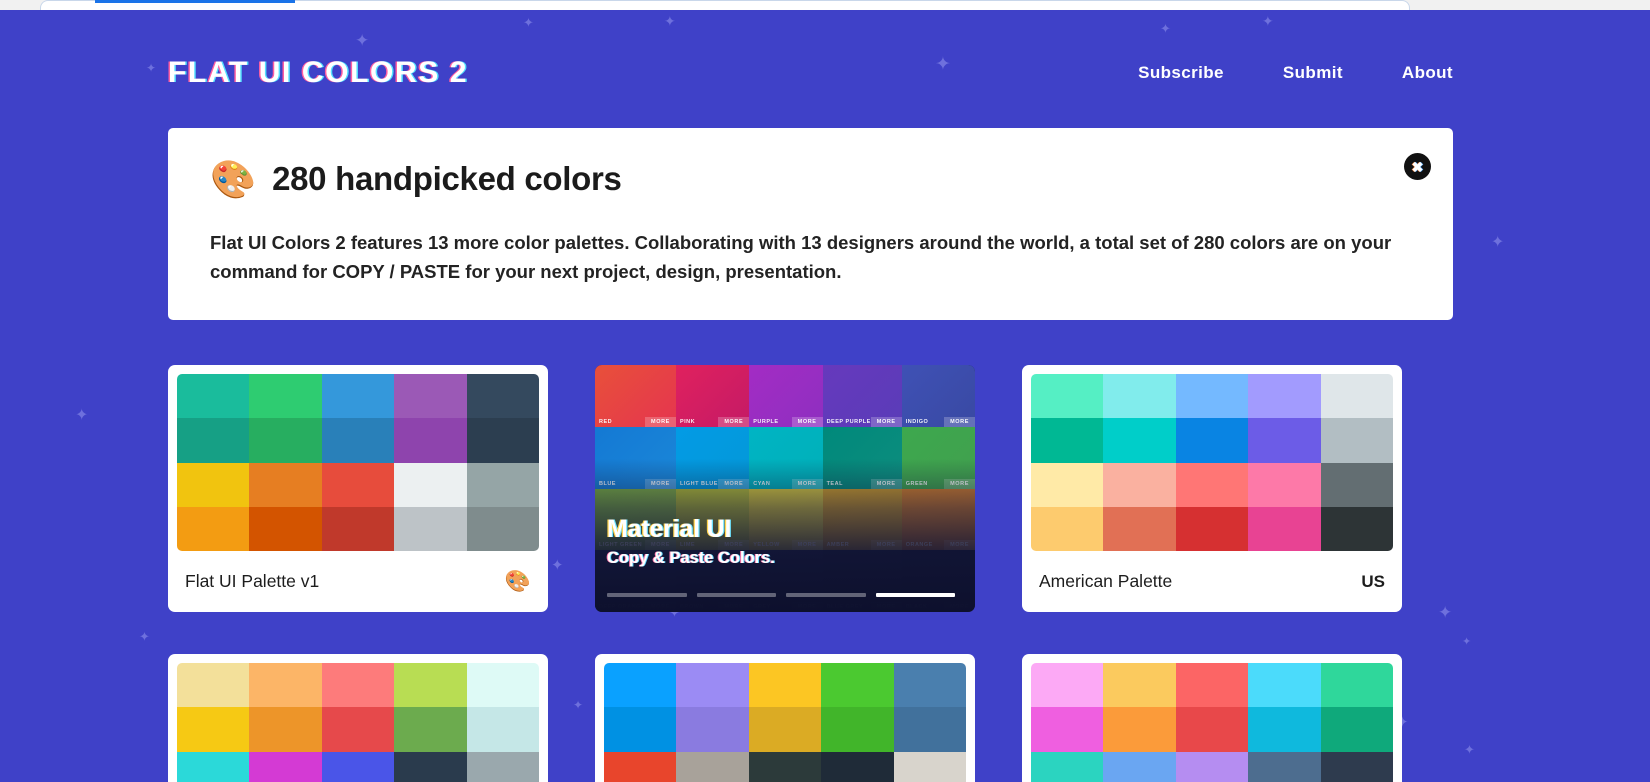 The height and width of the screenshot is (782, 1650). I want to click on nav-link-submit: Submit, so click(1313, 73).